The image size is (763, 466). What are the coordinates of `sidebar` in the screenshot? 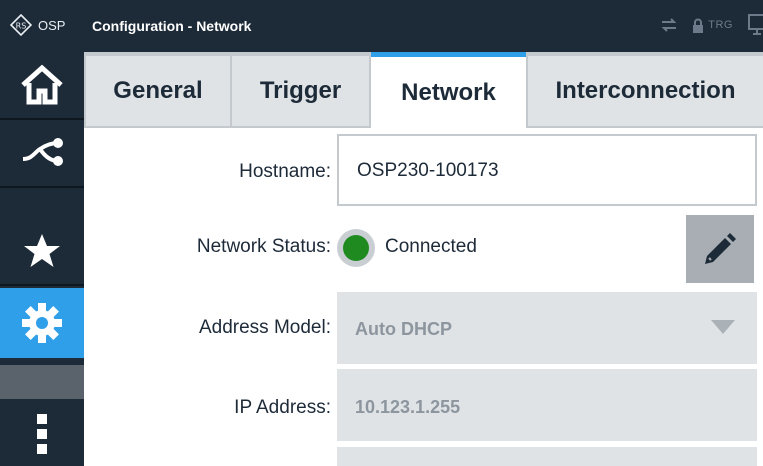 It's located at (42, 259).